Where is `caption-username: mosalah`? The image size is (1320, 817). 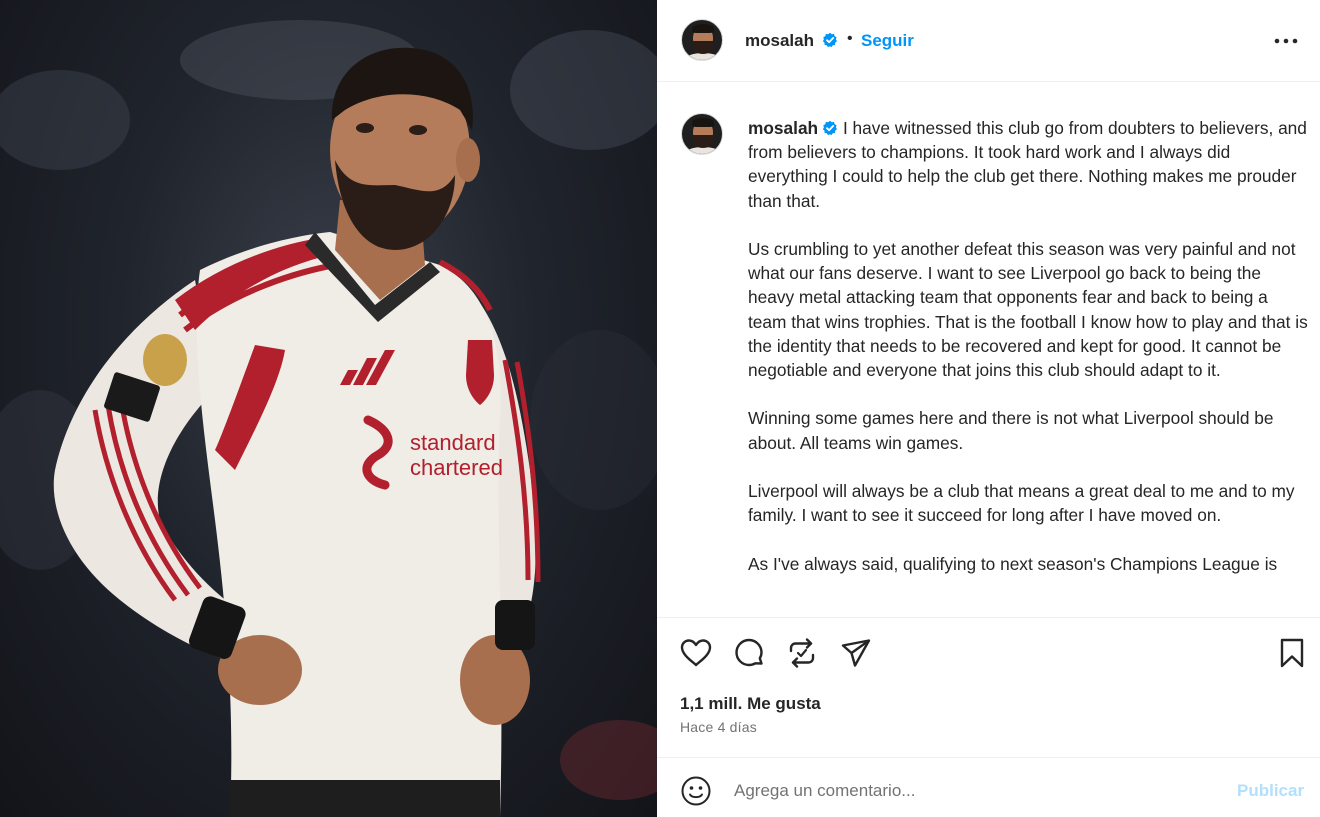
caption-username: mosalah is located at coordinates (783, 128).